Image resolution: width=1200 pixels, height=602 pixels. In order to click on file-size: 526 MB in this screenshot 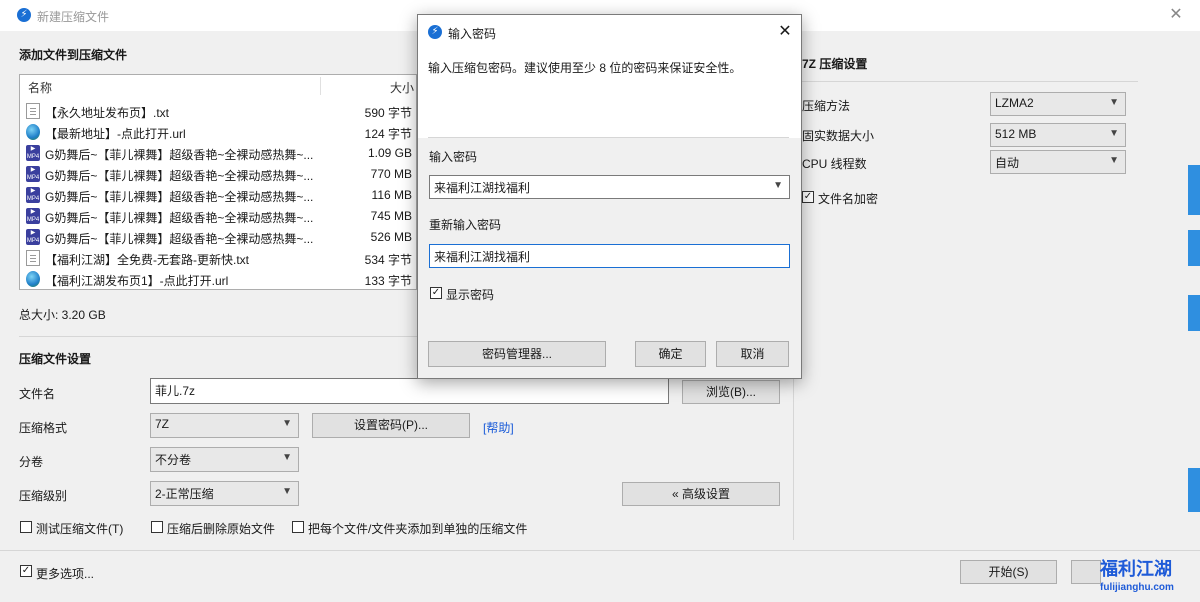, I will do `click(391, 237)`.